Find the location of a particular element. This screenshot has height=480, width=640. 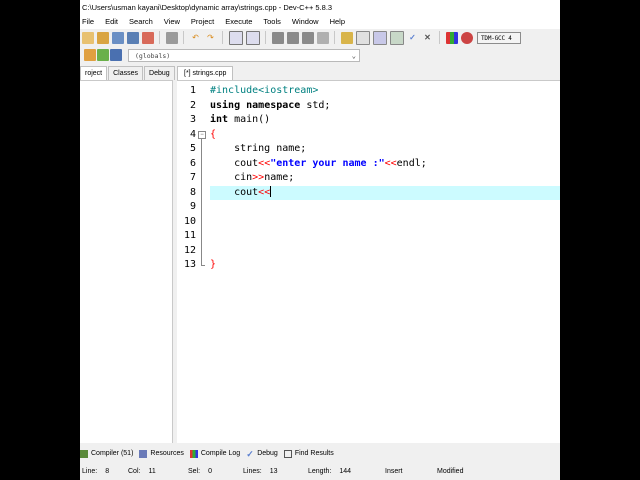

code-line-1: #include<iostream> is located at coordinates (385, 91).